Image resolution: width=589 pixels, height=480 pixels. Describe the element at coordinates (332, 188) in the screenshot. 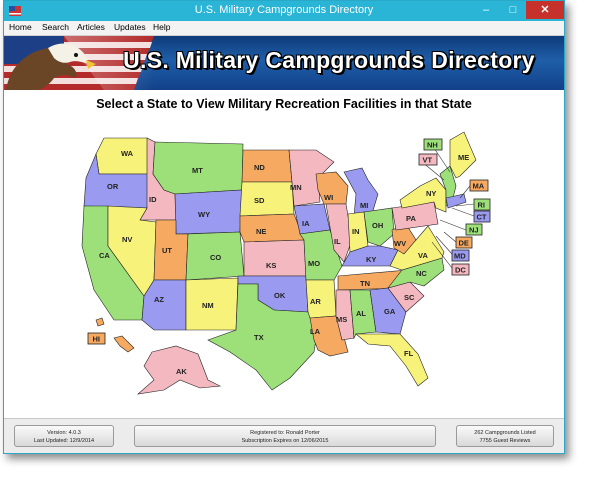

I see `state-wi` at that location.